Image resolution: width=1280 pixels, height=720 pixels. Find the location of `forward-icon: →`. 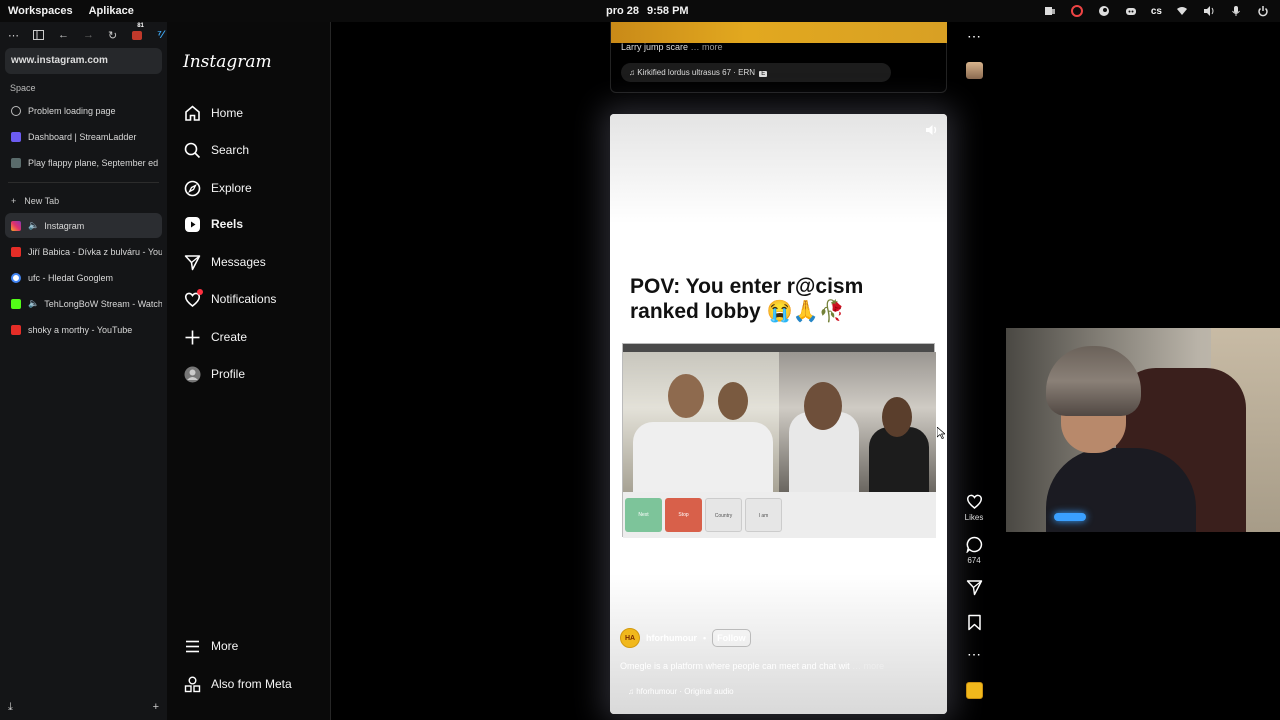

forward-icon: → is located at coordinates (88, 35).